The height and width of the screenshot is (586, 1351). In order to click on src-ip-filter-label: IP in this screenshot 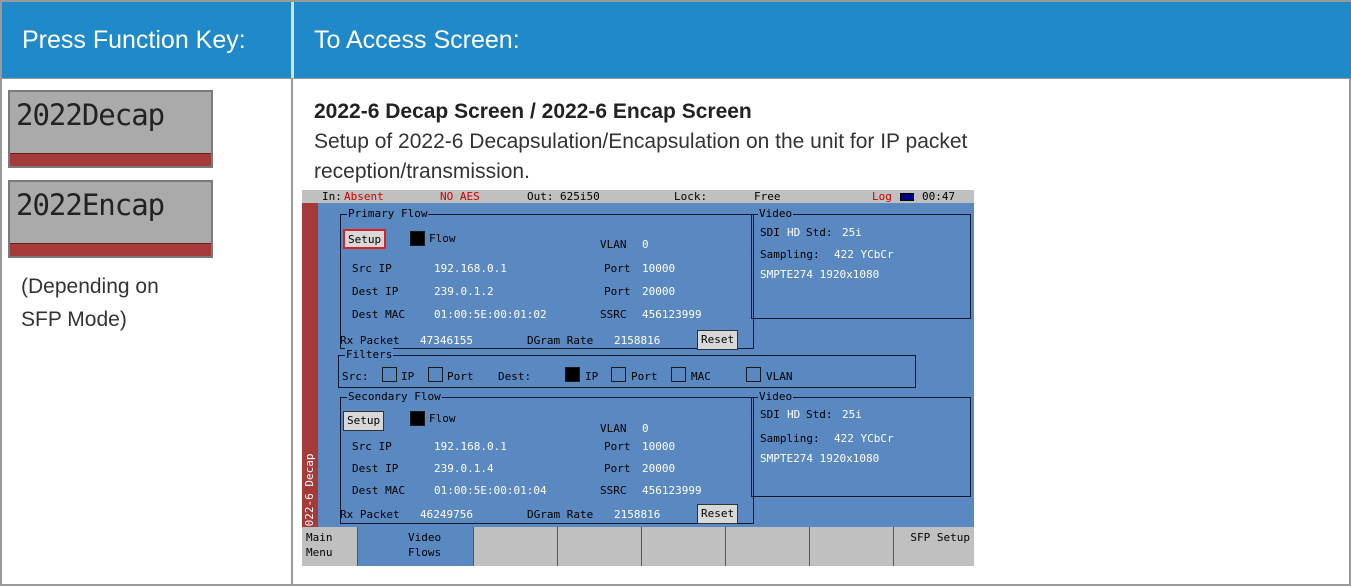, I will do `click(408, 376)`.